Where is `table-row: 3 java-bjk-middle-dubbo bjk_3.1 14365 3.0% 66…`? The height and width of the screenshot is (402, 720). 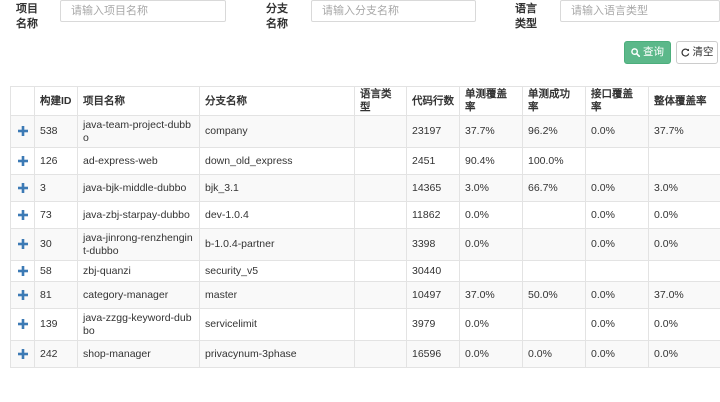
table-row: 3 java-bjk-middle-dubbo bjk_3.1 14365 3.0% 66… is located at coordinates (365, 188).